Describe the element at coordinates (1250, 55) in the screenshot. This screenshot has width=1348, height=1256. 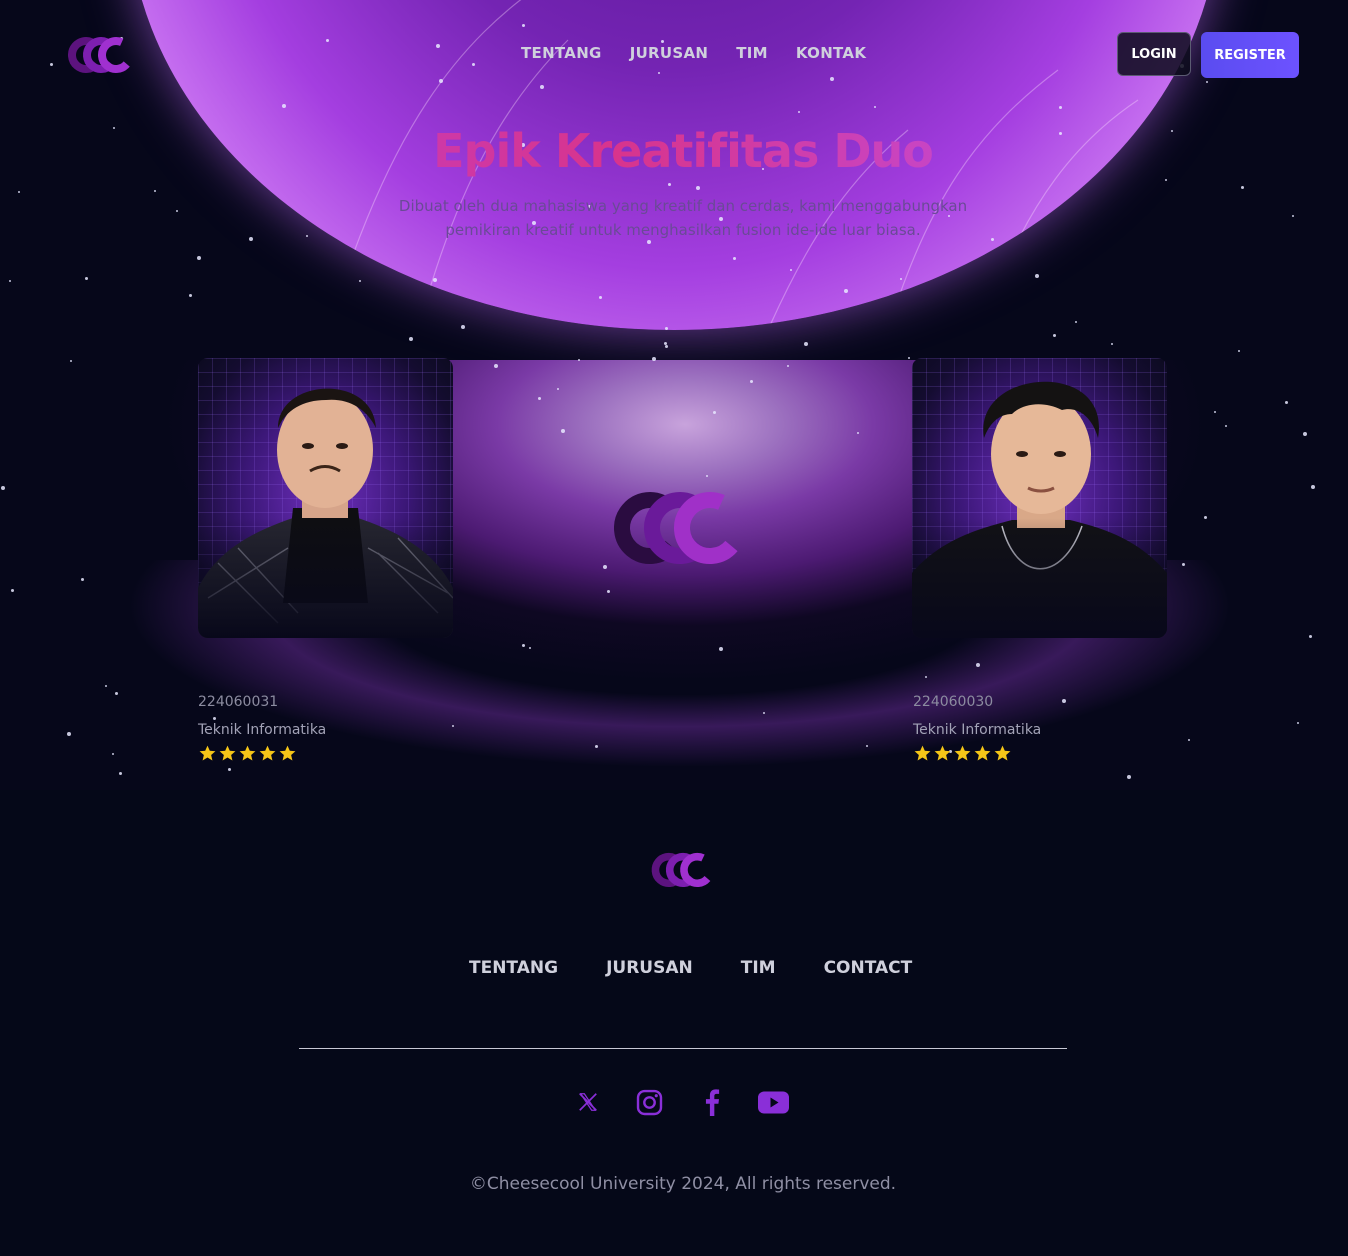
I see `register-button: REGISTER` at that location.